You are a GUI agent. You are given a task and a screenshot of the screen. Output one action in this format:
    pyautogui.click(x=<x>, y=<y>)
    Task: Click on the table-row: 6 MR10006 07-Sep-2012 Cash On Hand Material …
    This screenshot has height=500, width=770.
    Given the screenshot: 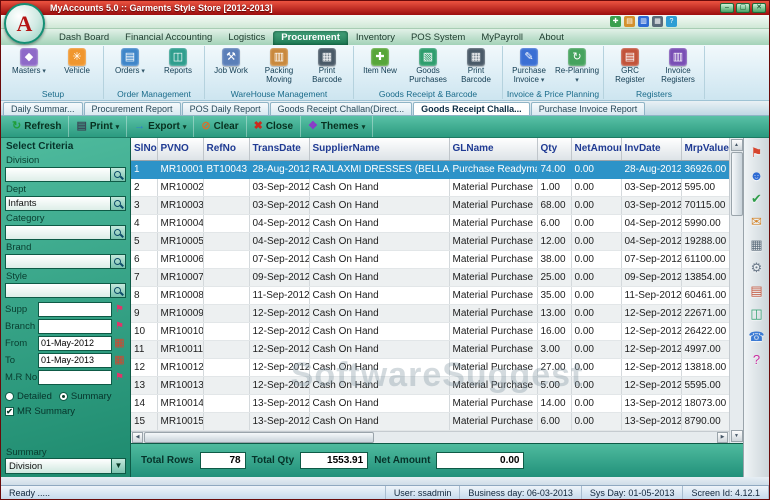 What is the action you would take?
    pyautogui.click(x=431, y=259)
    